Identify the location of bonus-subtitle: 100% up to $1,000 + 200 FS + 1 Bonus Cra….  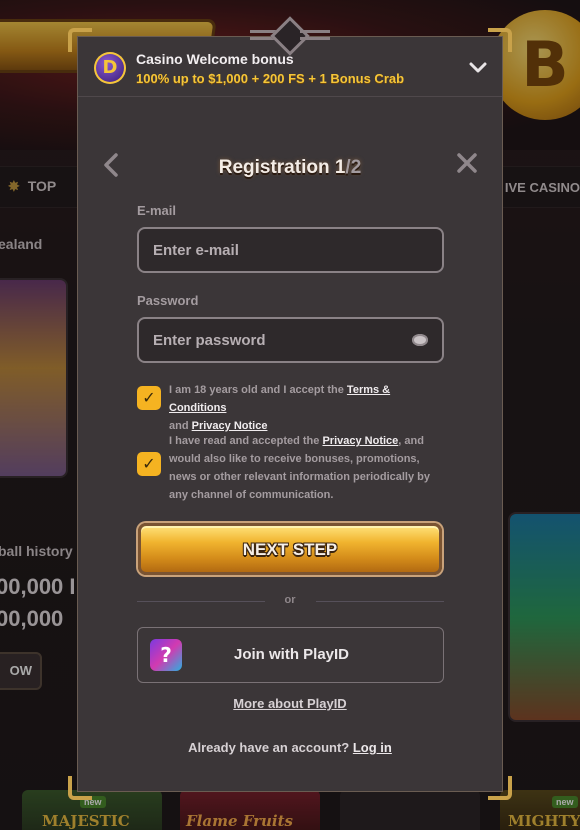
(270, 78).